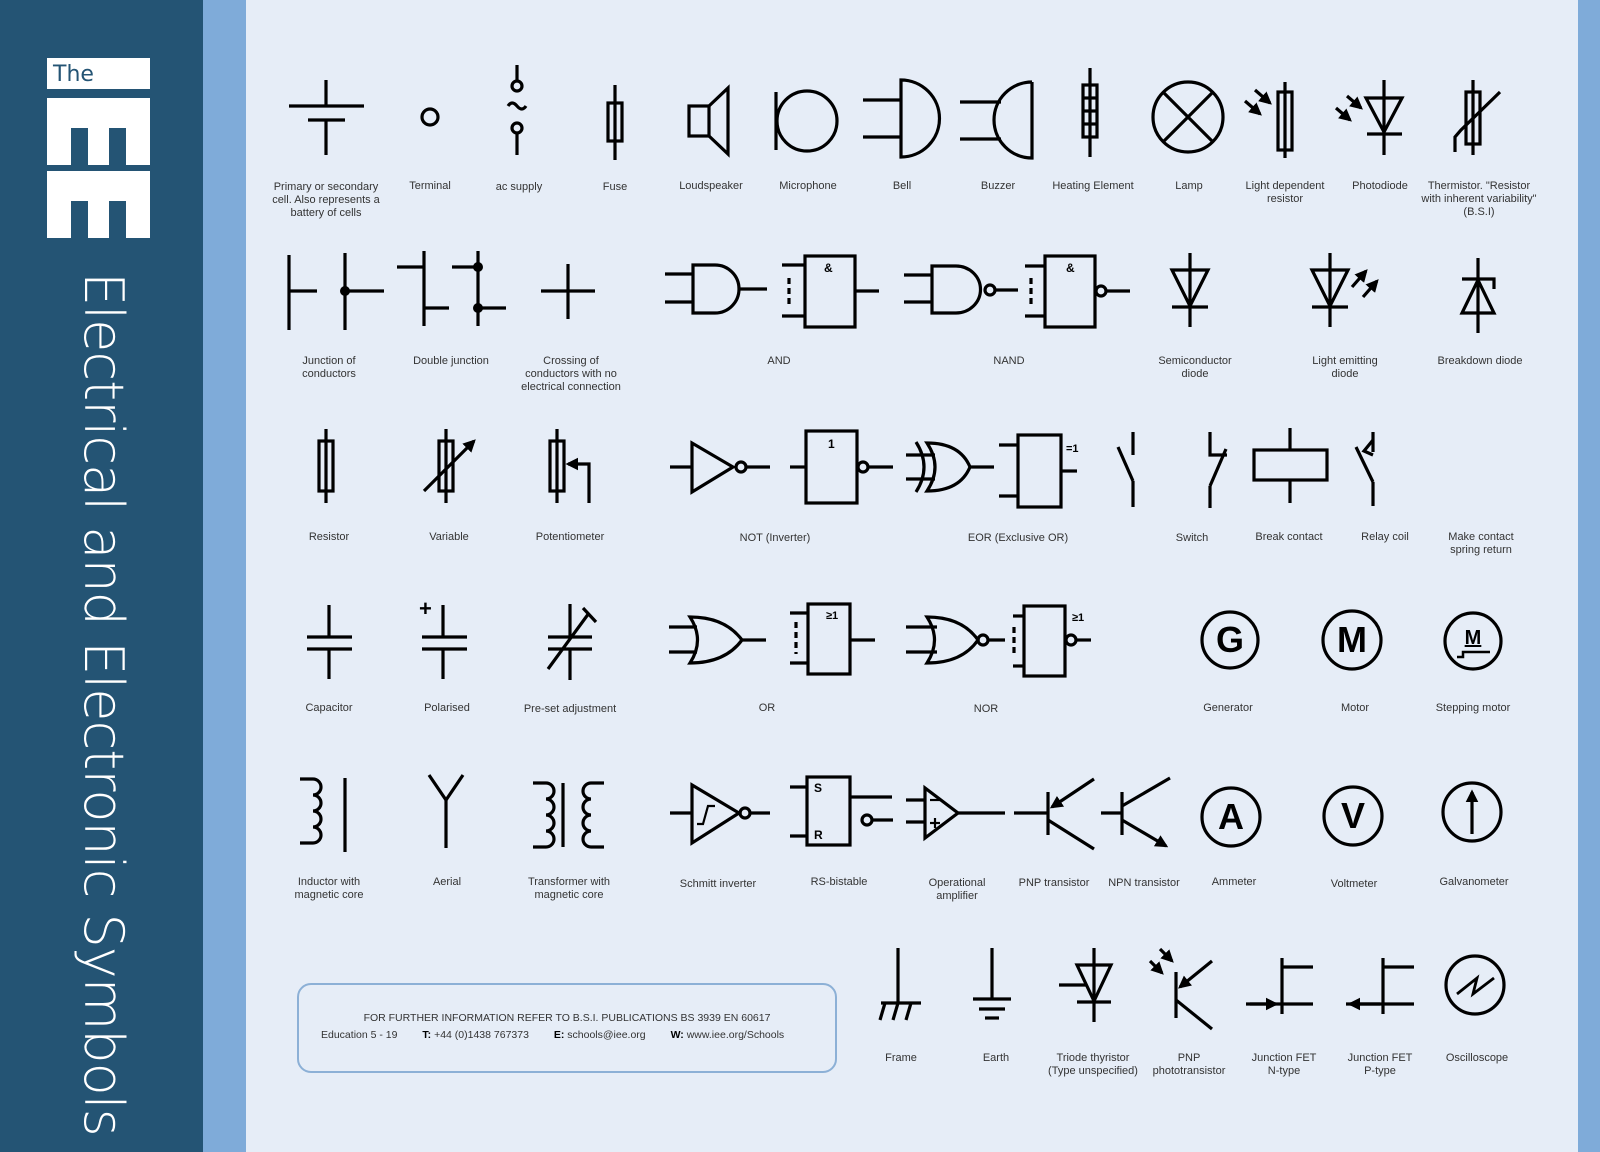 Image resolution: width=1600 pixels, height=1152 pixels. I want to click on pnp-phototransistor-symbol, so click(1181, 989).